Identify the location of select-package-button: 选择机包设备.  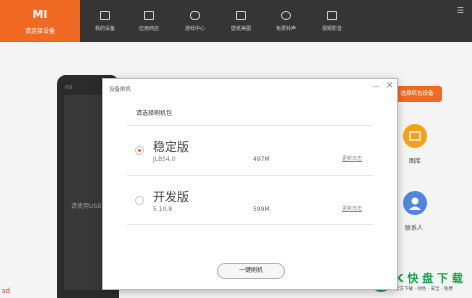
(417, 94).